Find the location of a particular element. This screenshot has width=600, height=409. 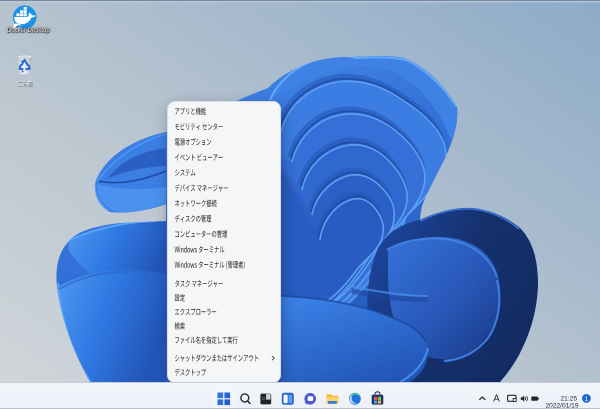

svg-text: 1 is located at coordinates (587, 399).